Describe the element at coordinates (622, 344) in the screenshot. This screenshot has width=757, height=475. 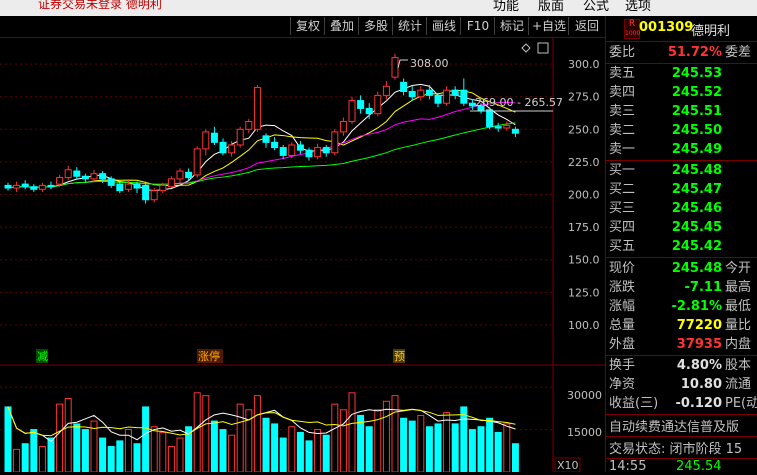
I see `quote-label: 外盘` at that location.